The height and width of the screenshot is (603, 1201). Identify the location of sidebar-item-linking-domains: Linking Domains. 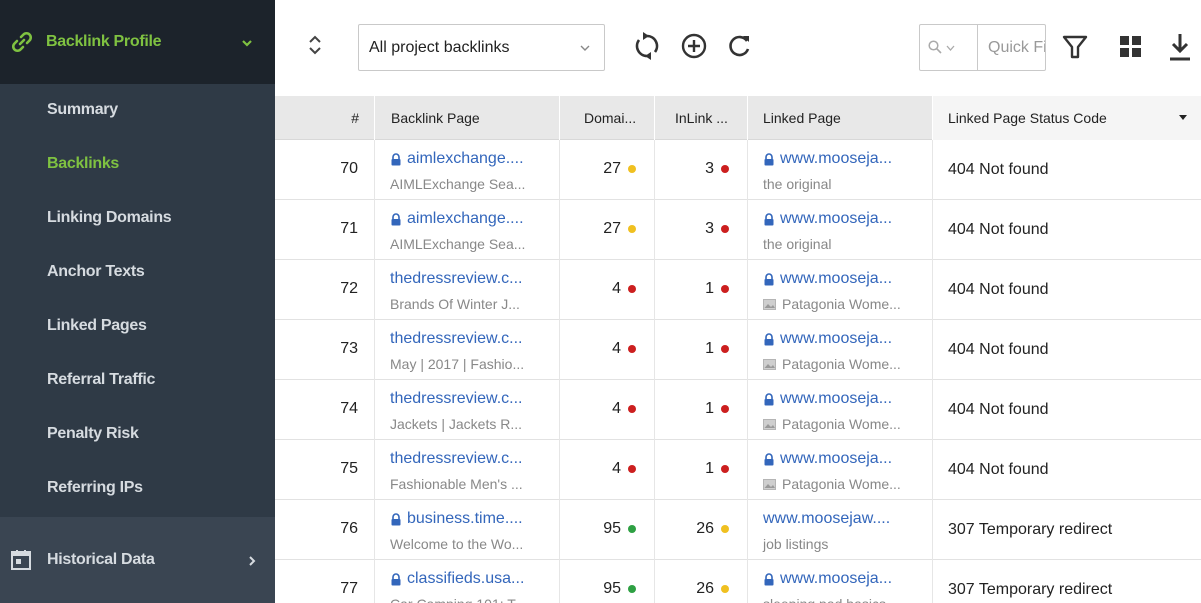
(109, 218).